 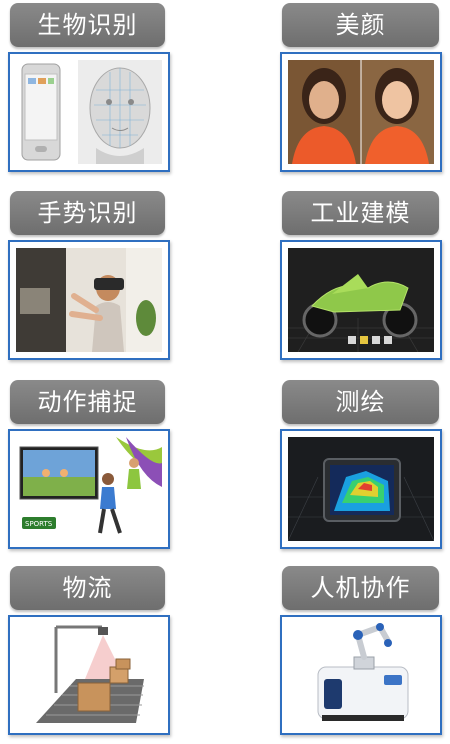 What do you see at coordinates (39, 524) in the screenshot?
I see `sports-badge-text: SPORTS` at bounding box center [39, 524].